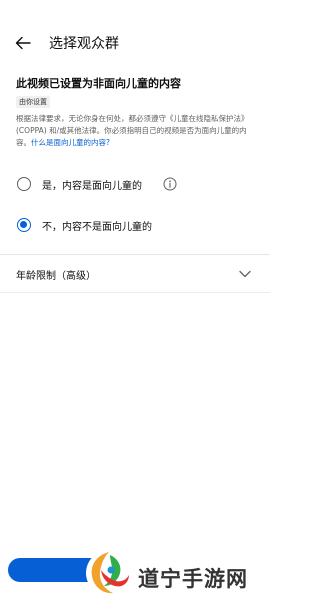  I want to click on age-restriction-label: 年龄限制（高级）, so click(56, 276).